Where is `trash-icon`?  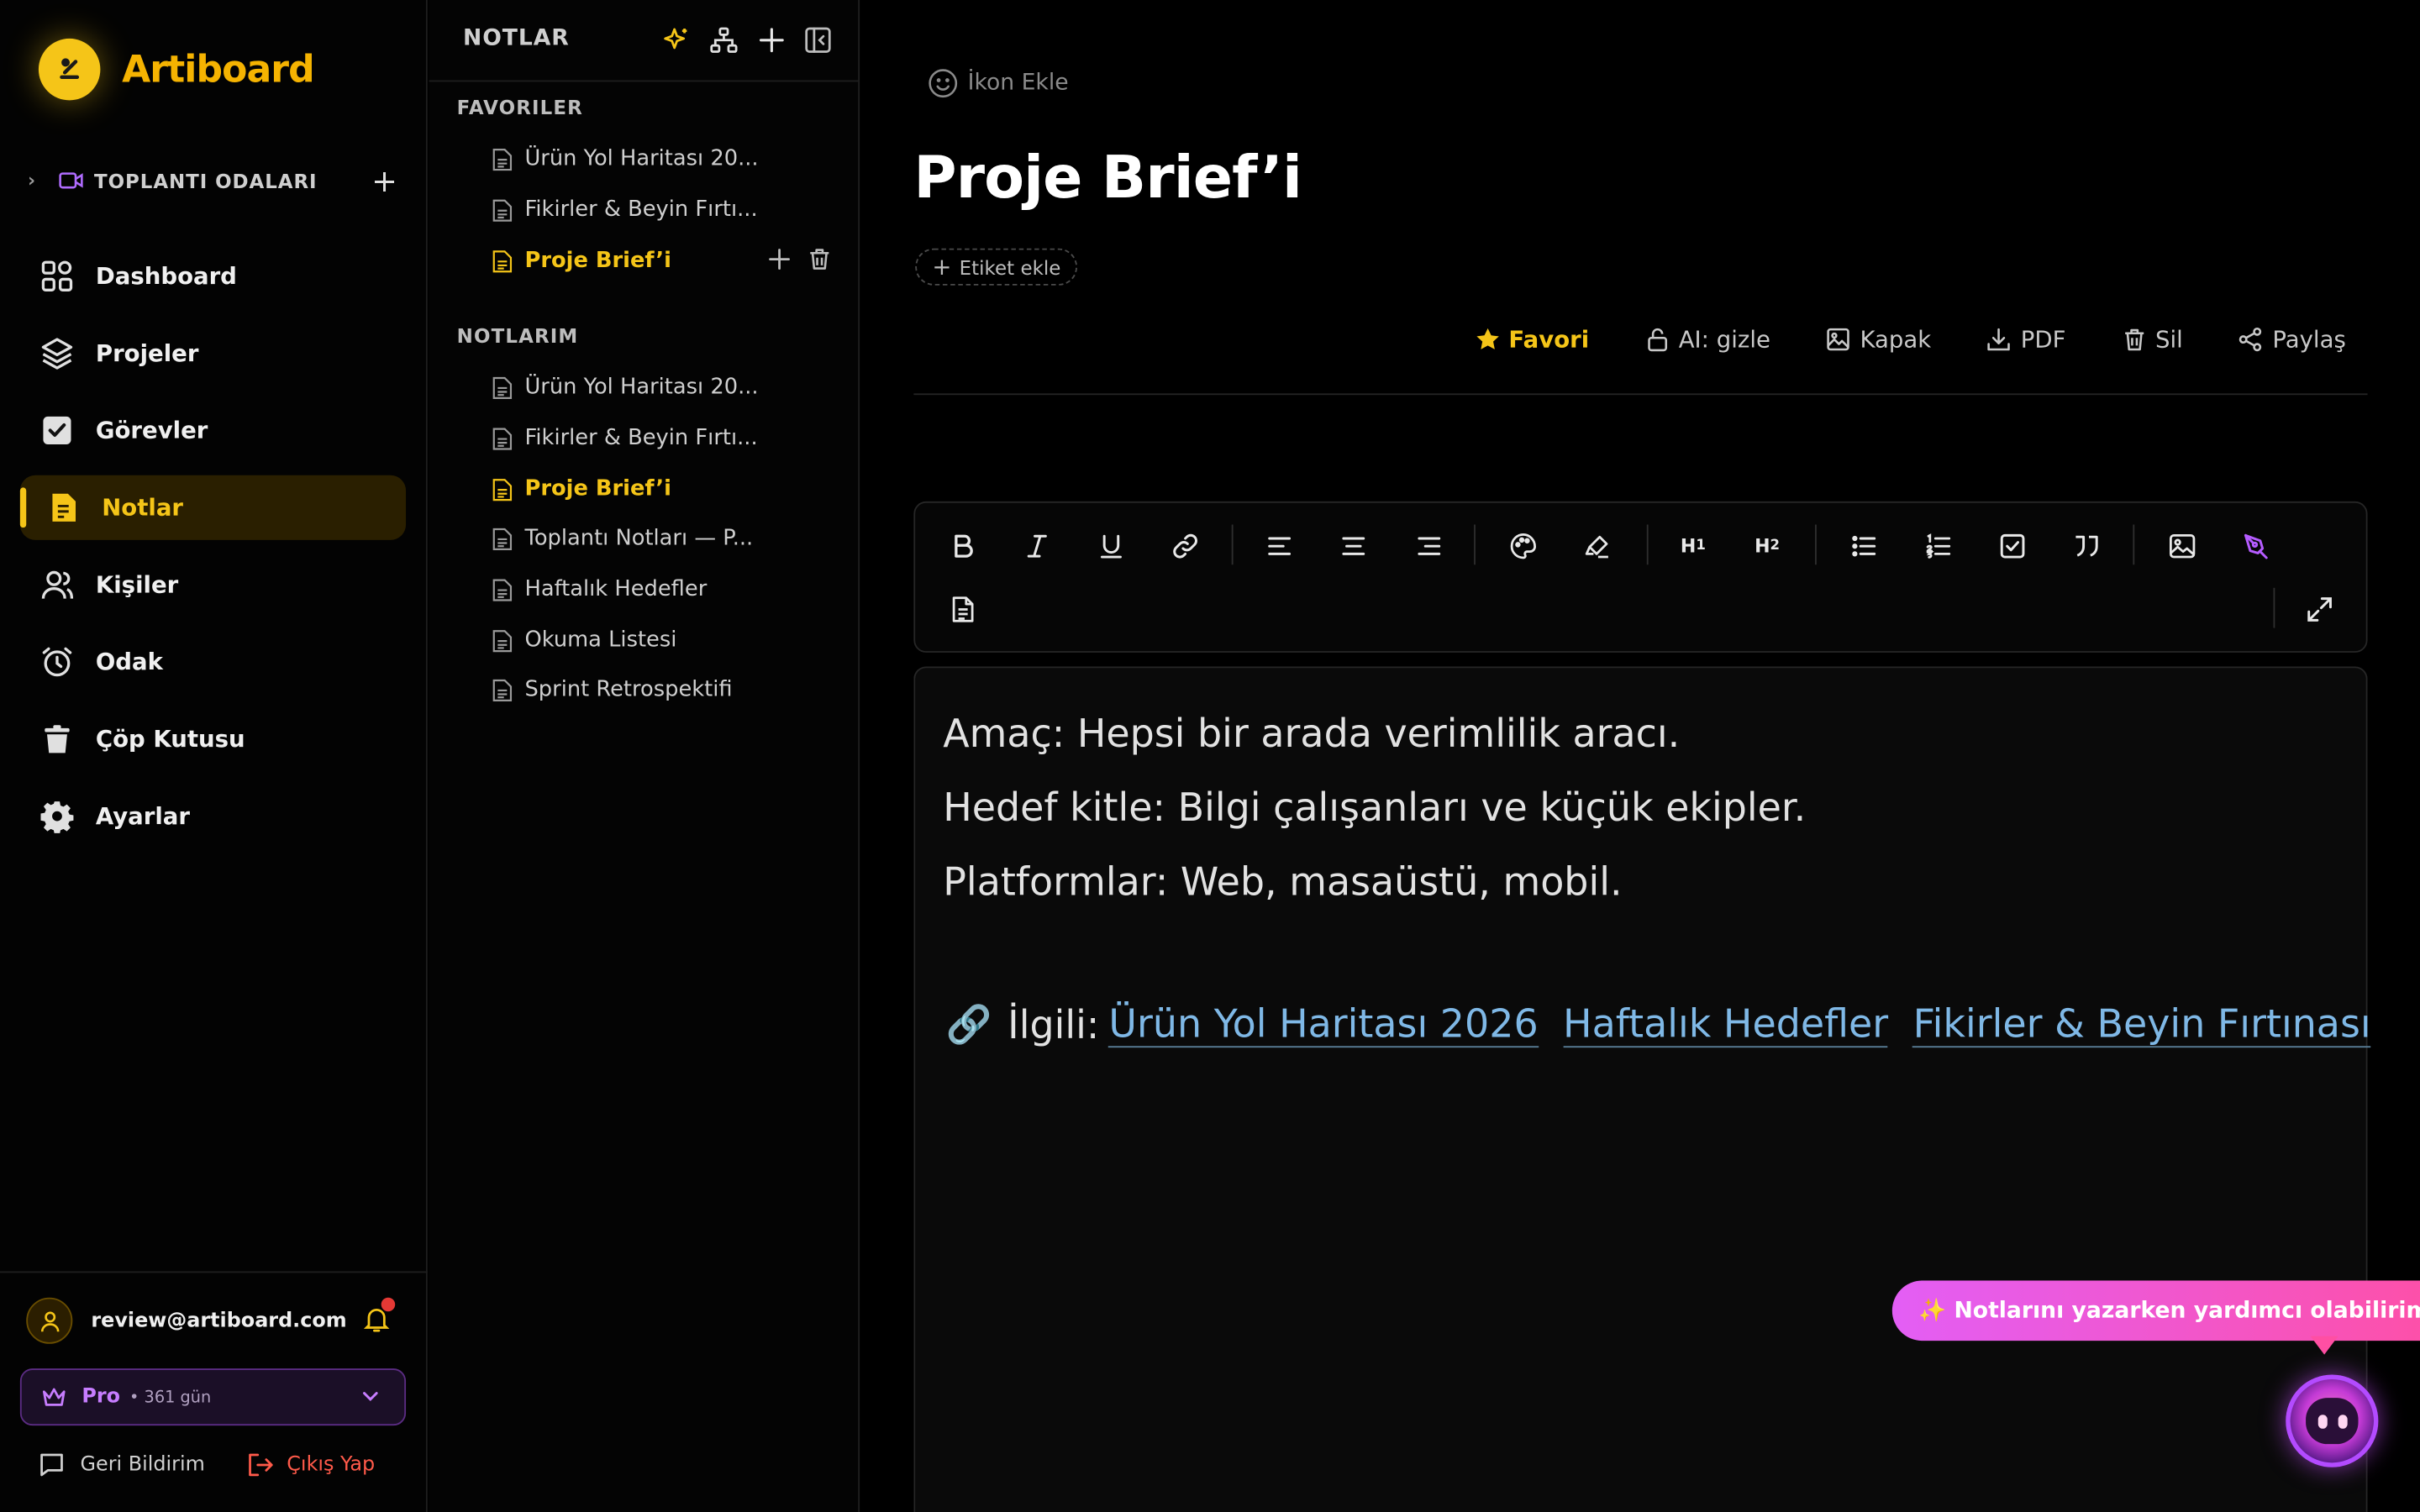
trash-icon is located at coordinates (820, 259).